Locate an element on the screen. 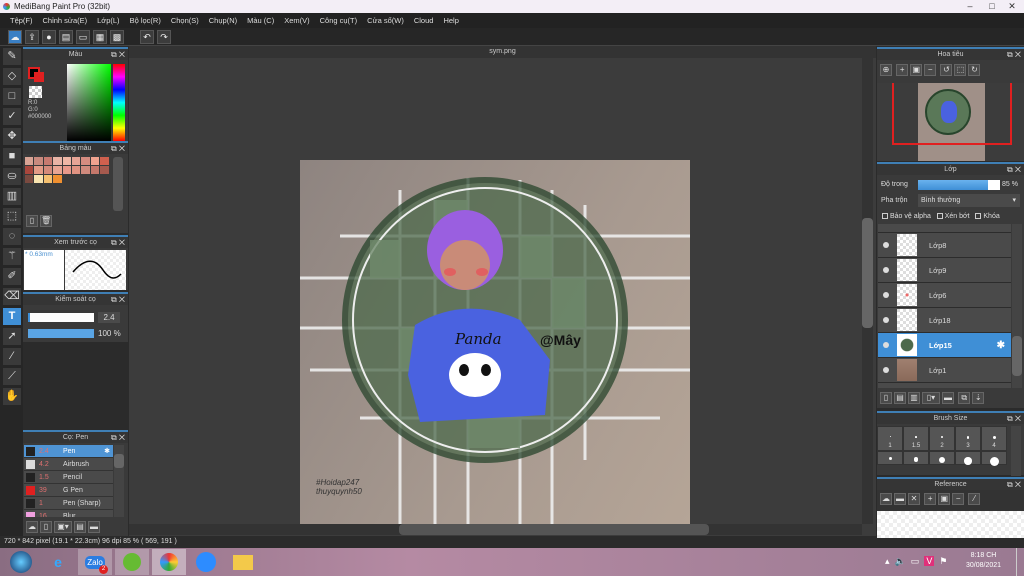 The width and height of the screenshot is (1024, 576). layer-item: Lớp15 ✱ is located at coordinates (944, 345).